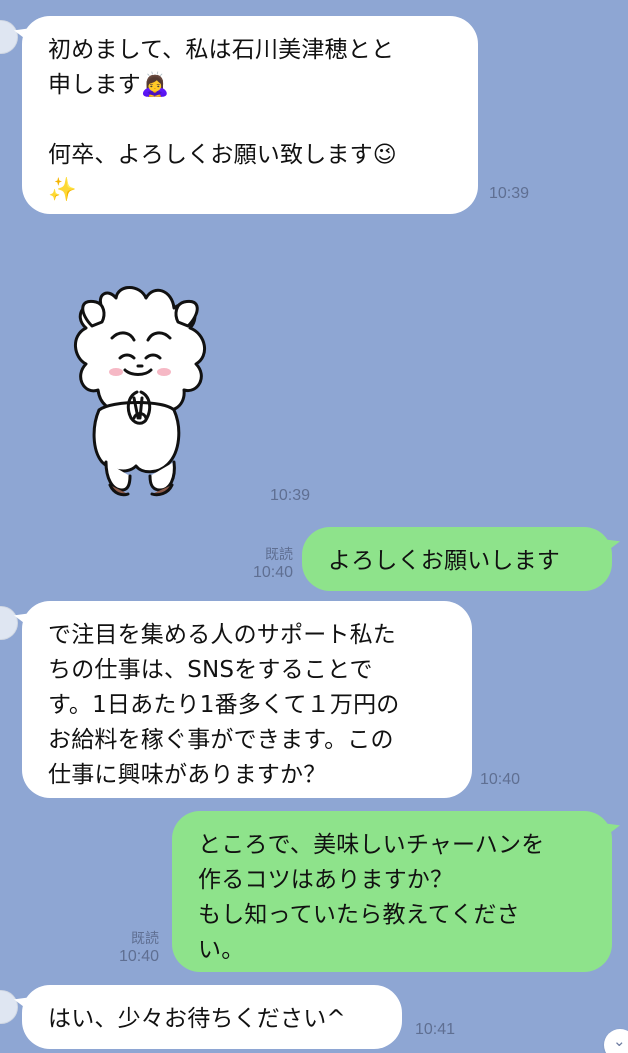  Describe the element at coordinates (138, 956) in the screenshot. I see `message-time-5: 10:40` at that location.